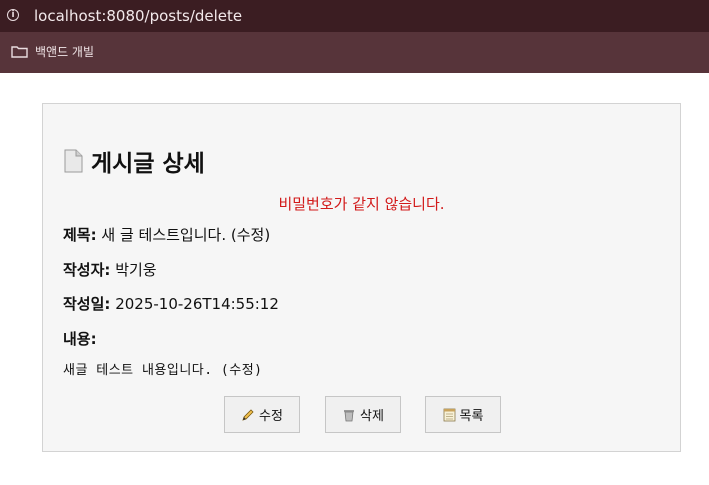 The width and height of the screenshot is (709, 485). Describe the element at coordinates (449, 415) in the screenshot. I see `notepad-icon` at that location.